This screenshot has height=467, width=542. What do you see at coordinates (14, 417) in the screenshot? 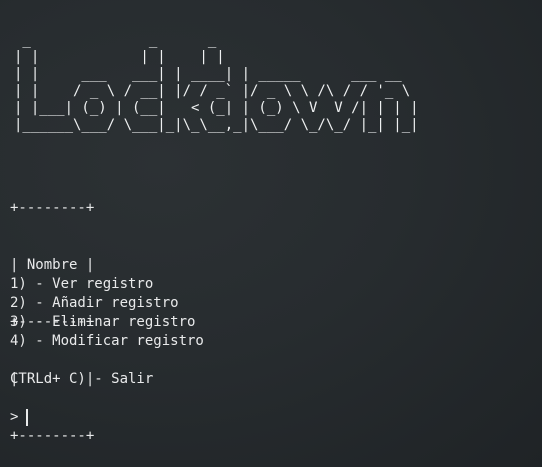
I see `prompt-symbol: >` at bounding box center [14, 417].